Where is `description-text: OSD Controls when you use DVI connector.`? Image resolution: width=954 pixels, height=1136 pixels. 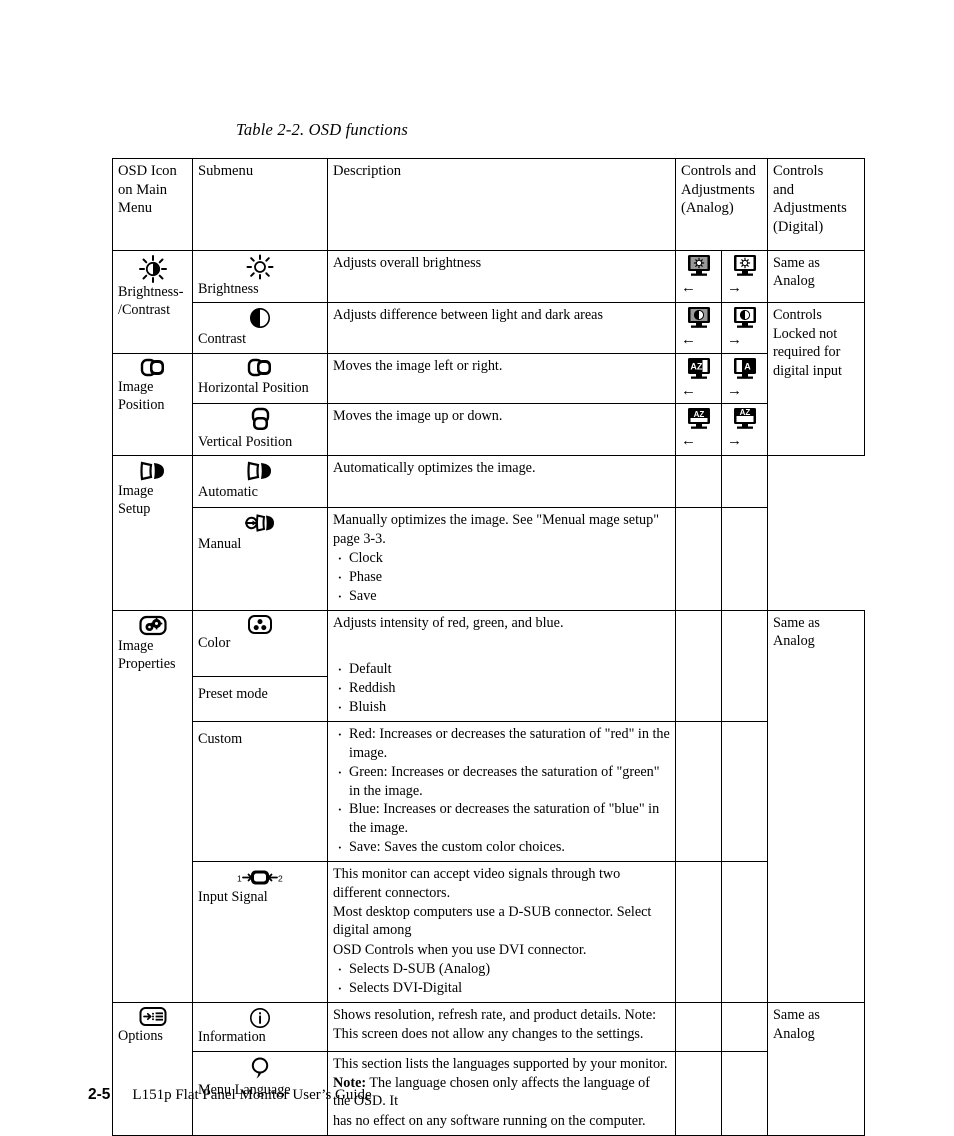 description-text: OSD Controls when you use DVI connector. is located at coordinates (460, 949).